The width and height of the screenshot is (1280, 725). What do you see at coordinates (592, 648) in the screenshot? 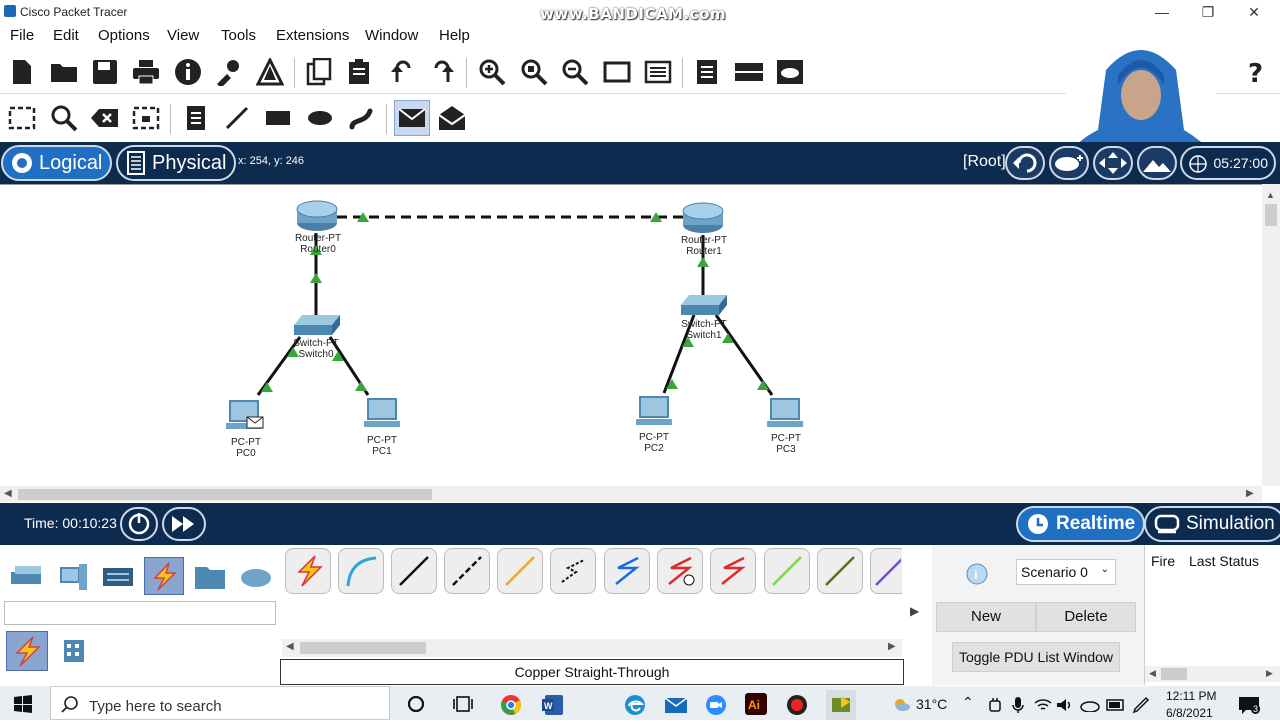
I see `connections-scrollbar: ◀ ▶` at bounding box center [592, 648].